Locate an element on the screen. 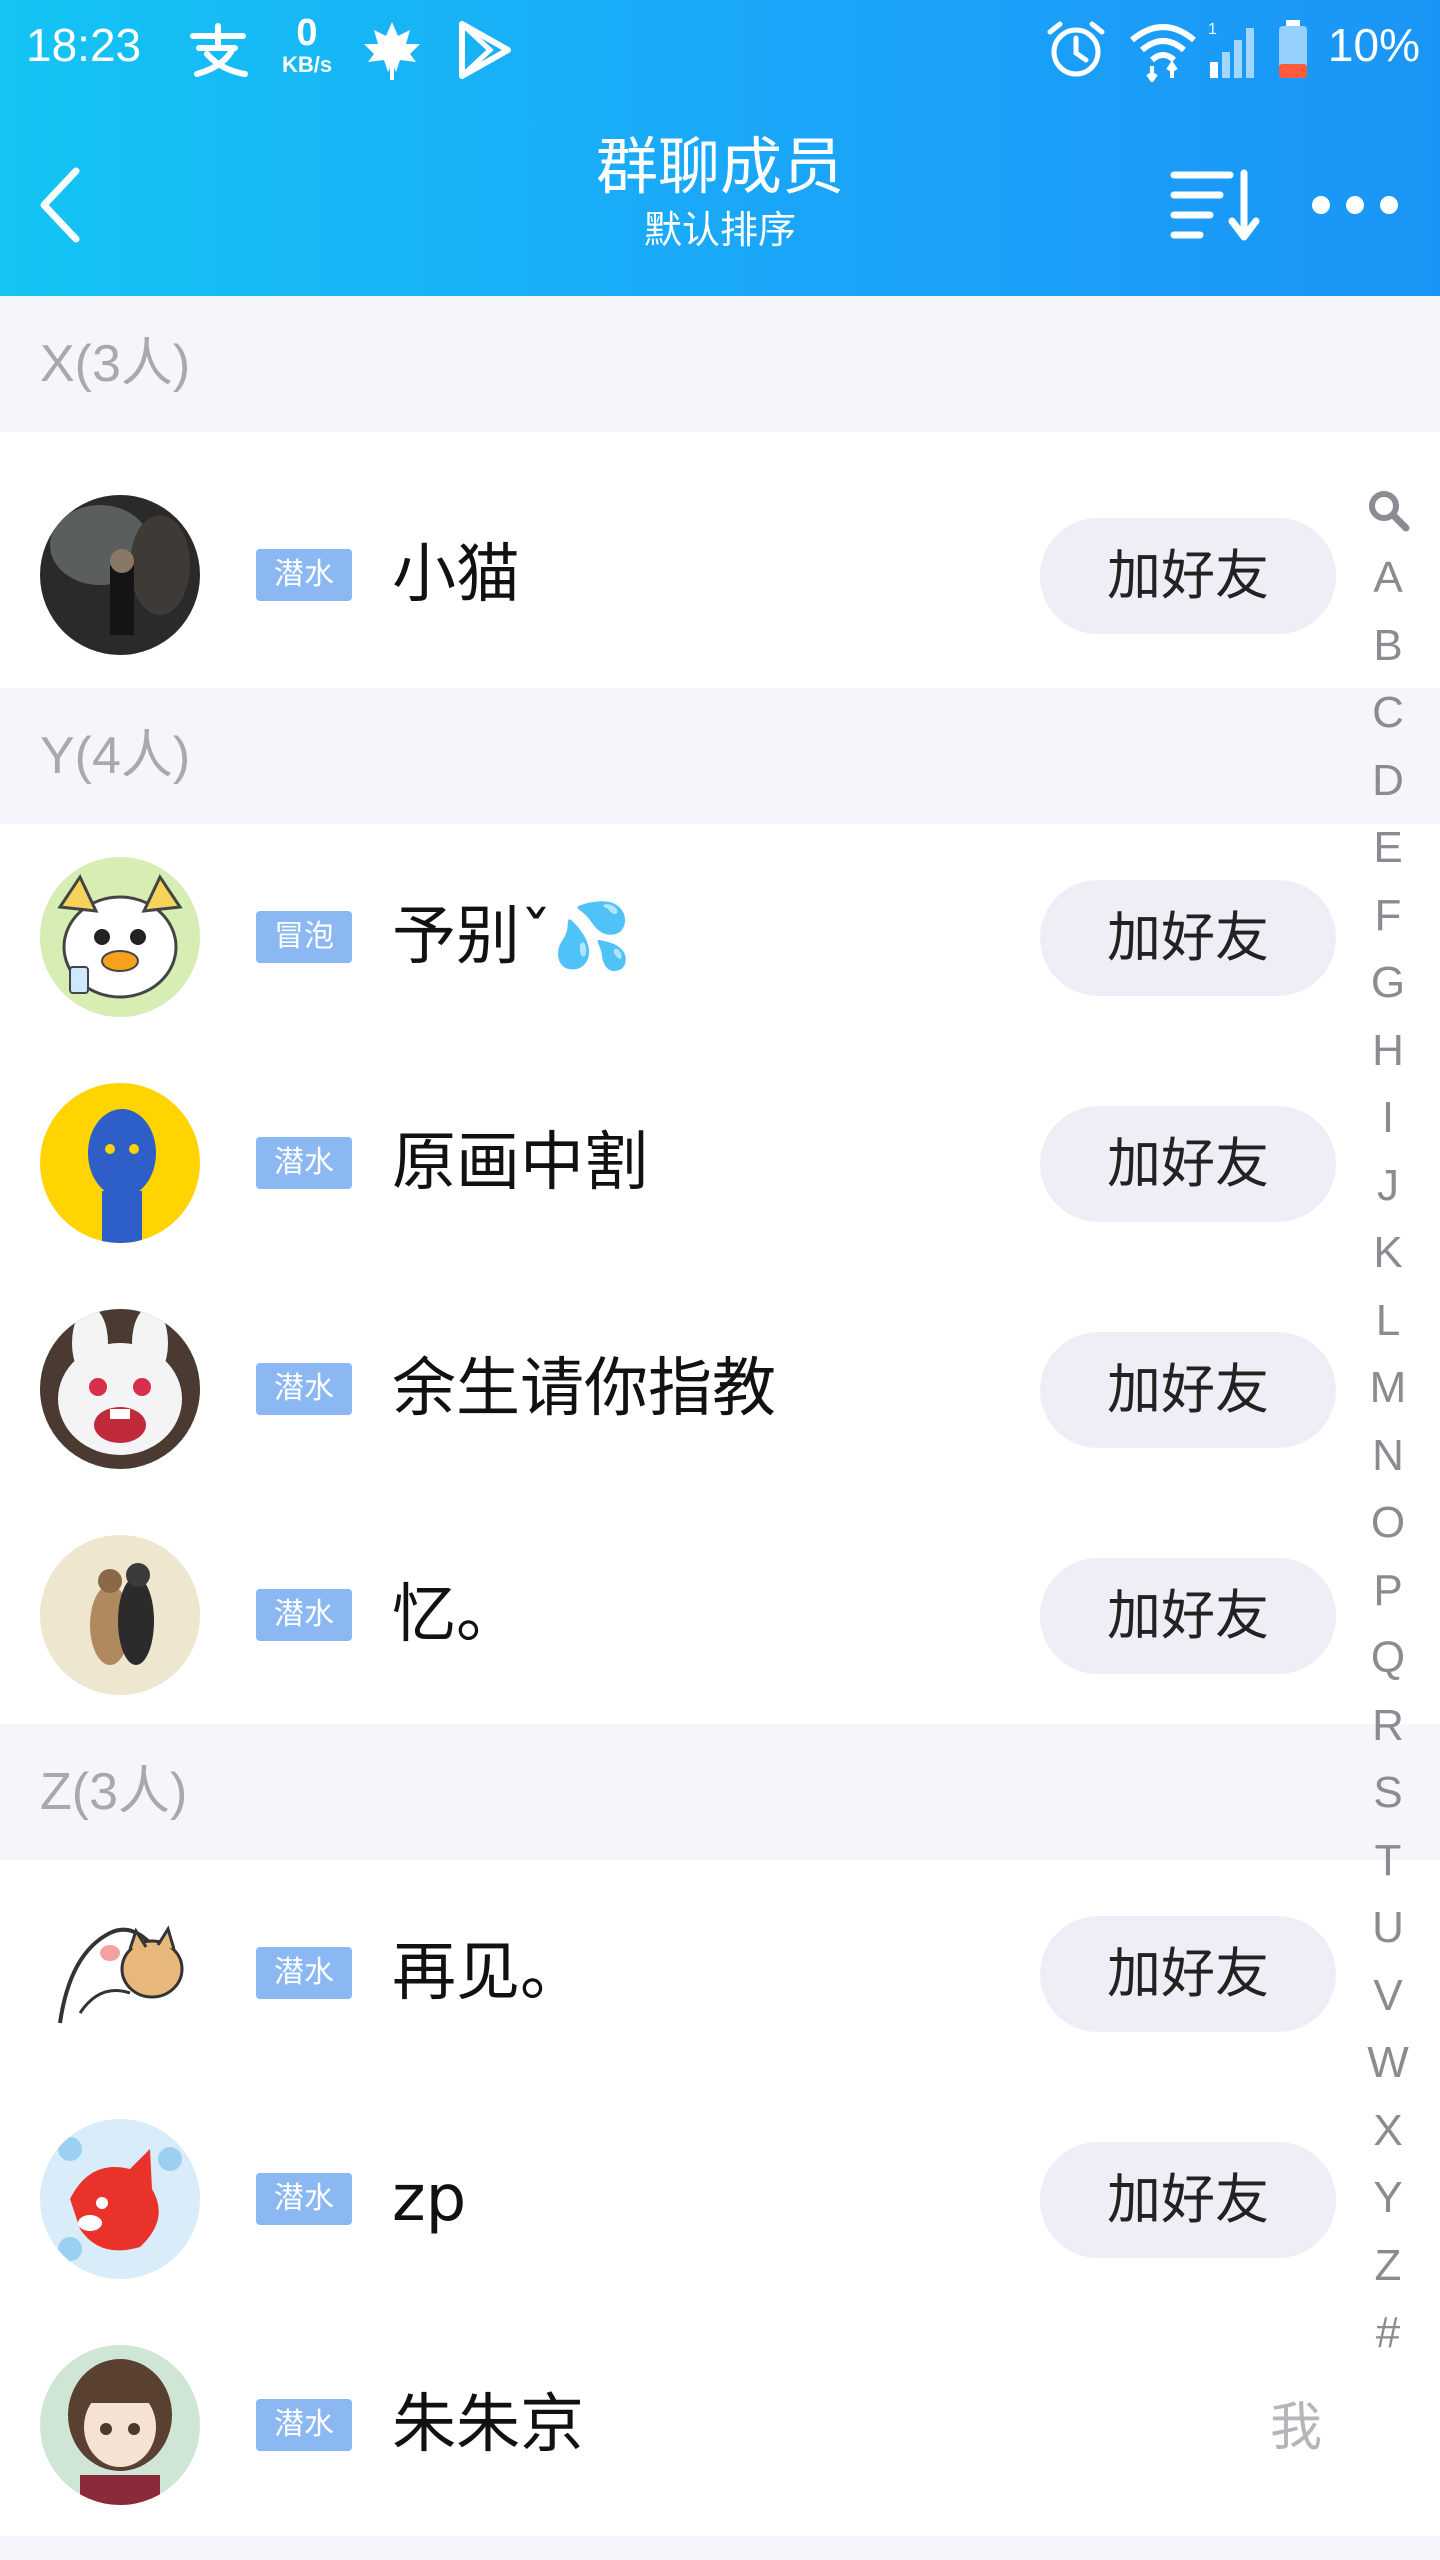  index-letter-c: C is located at coordinates (1388, 713).